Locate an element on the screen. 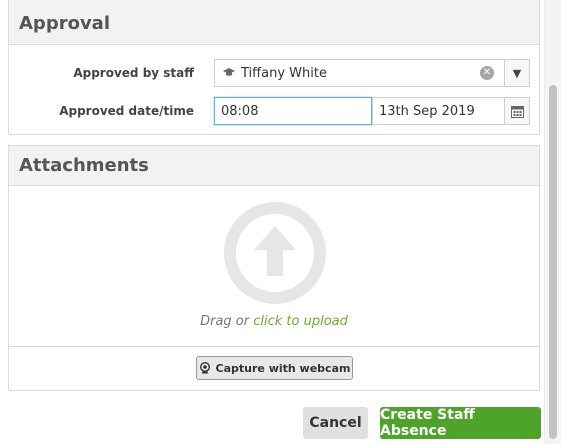 This screenshot has height=444, width=561. approved-time-input is located at coordinates (293, 111).